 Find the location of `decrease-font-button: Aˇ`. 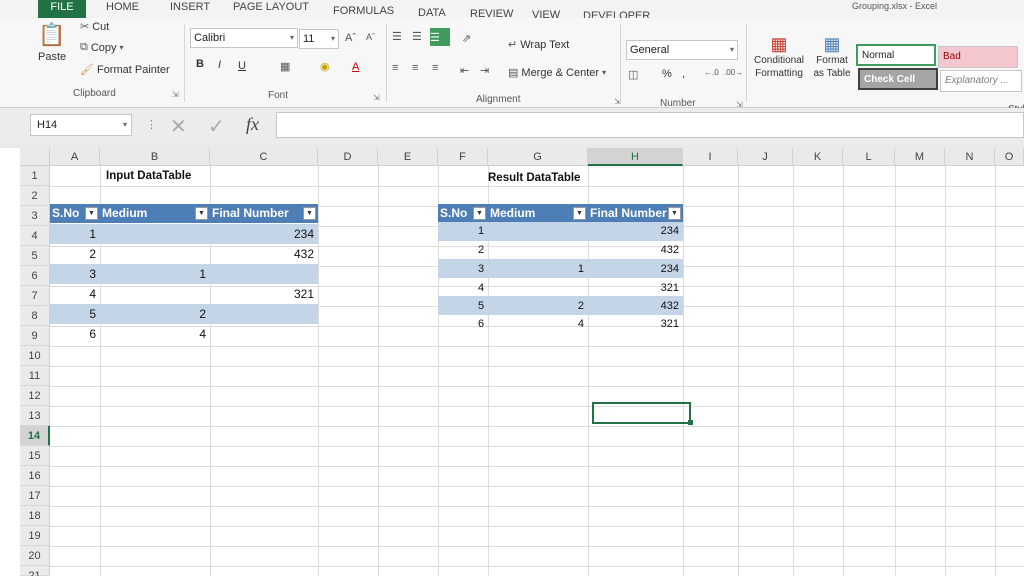

decrease-font-button: Aˇ is located at coordinates (370, 37).